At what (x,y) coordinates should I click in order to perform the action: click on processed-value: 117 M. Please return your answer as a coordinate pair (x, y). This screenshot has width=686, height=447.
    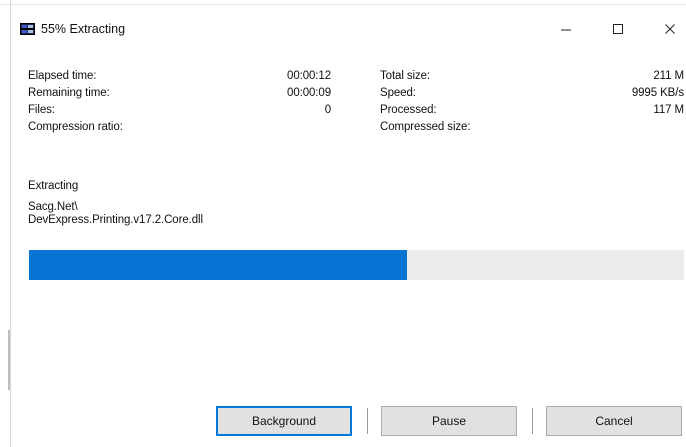
    Looking at the image, I should click on (668, 110).